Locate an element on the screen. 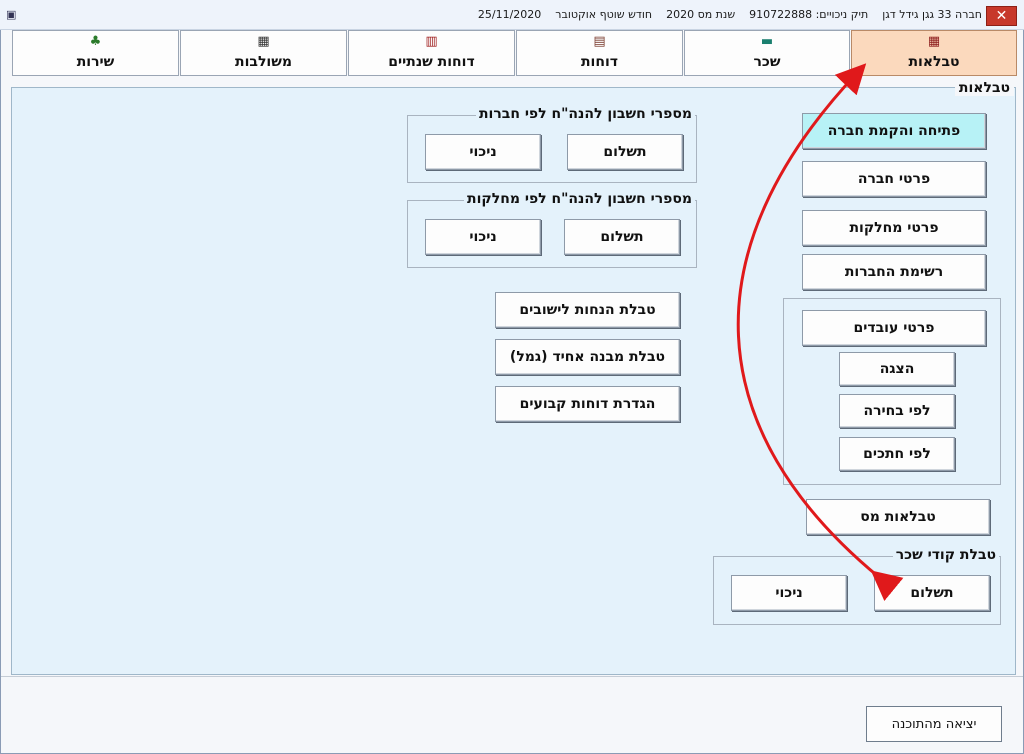 This screenshot has height=754, width=1024. combined-icon: ▦ is located at coordinates (263, 41).